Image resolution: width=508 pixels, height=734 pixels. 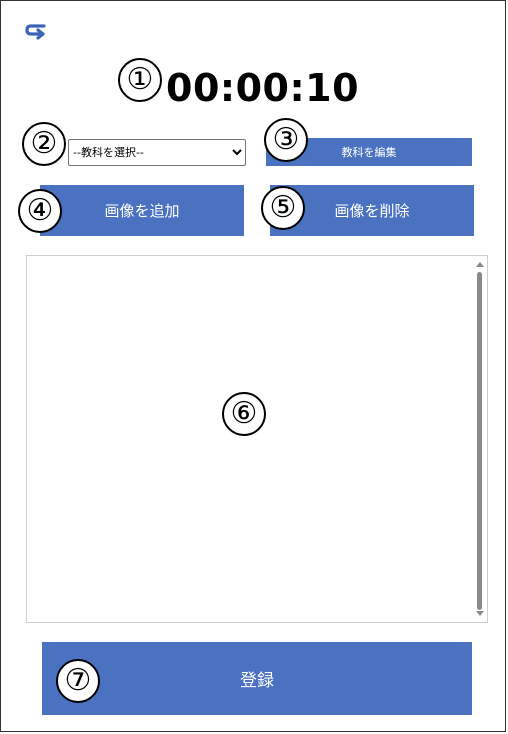 I want to click on scroll-thumb, so click(x=479, y=441).